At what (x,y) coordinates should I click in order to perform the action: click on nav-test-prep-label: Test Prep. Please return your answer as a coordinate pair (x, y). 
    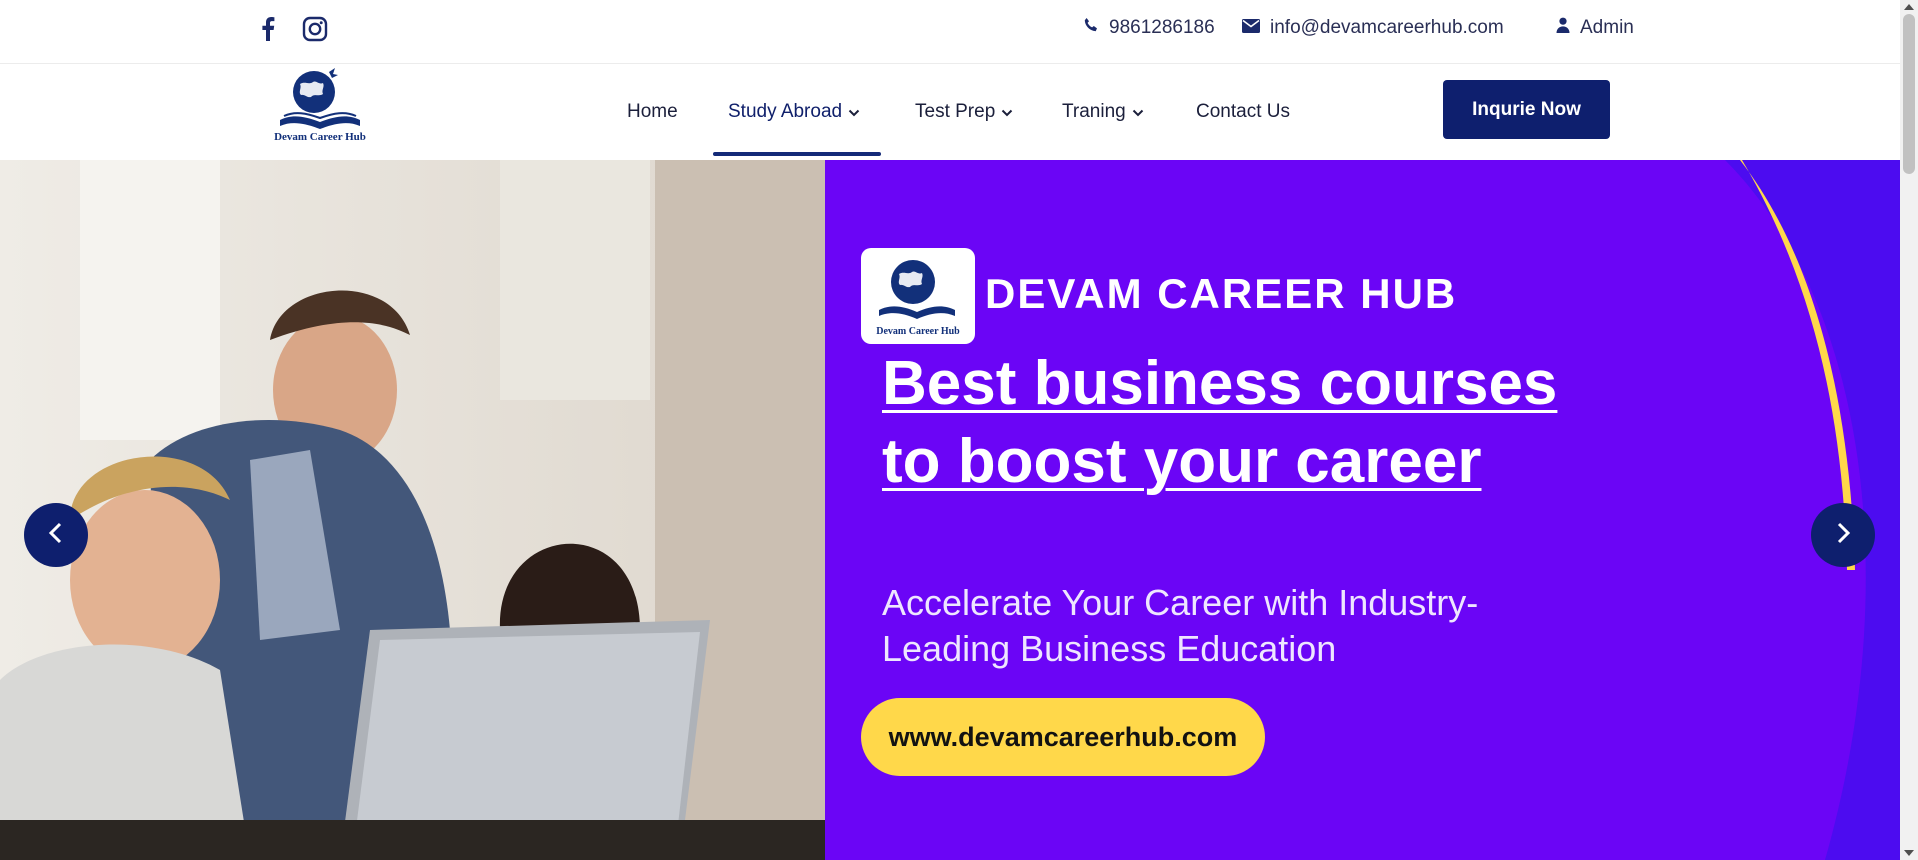
    Looking at the image, I should click on (955, 111).